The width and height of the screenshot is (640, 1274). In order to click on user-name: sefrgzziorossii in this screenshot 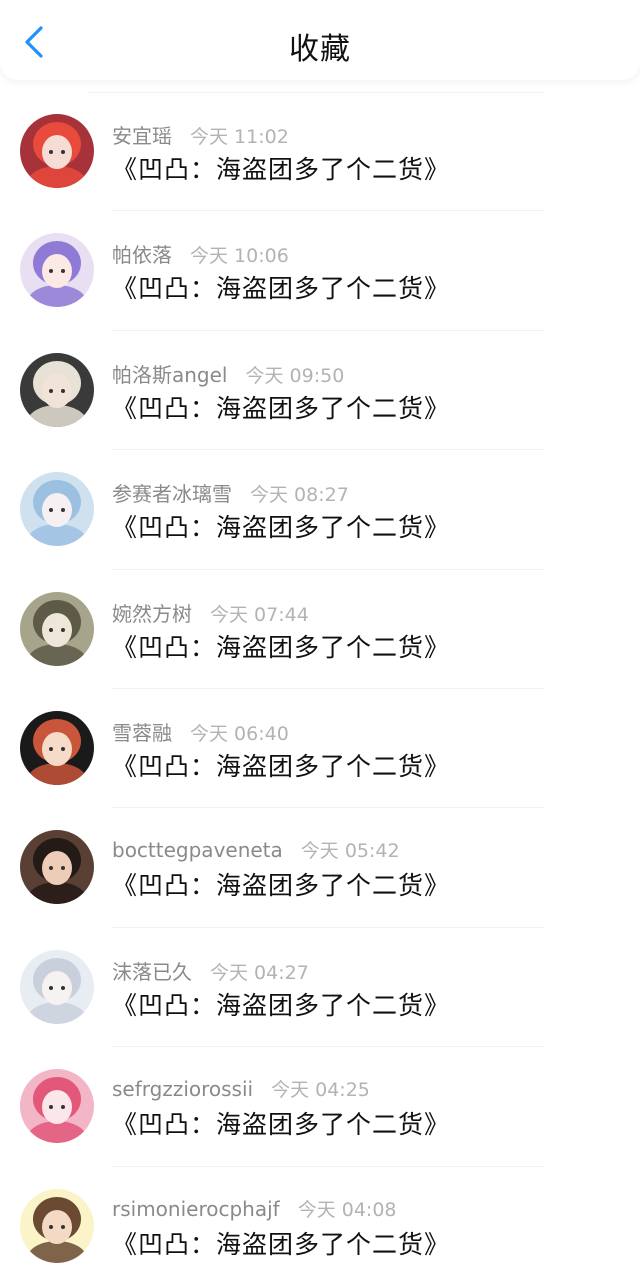, I will do `click(182, 1089)`.